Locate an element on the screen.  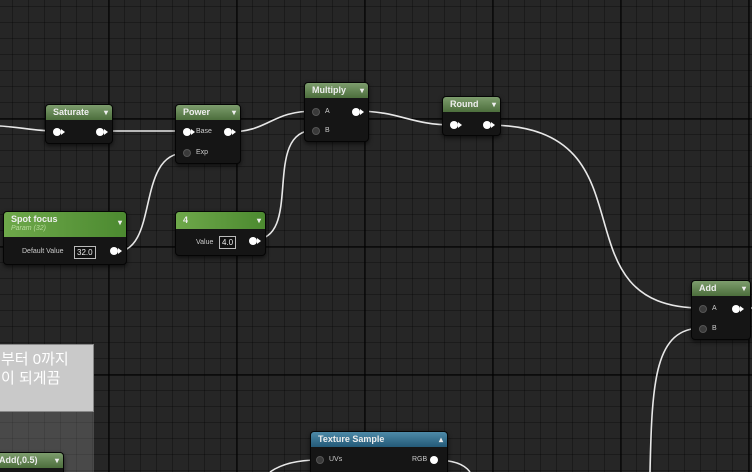
node-spot-focus-param: Spot focus Param (32) ▾ Default Value 32.0 is located at coordinates (65, 238).